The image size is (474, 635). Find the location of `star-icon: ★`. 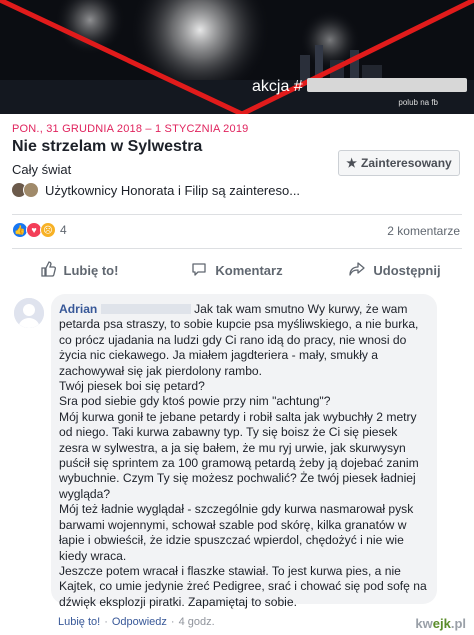

star-icon: ★ is located at coordinates (352, 163).